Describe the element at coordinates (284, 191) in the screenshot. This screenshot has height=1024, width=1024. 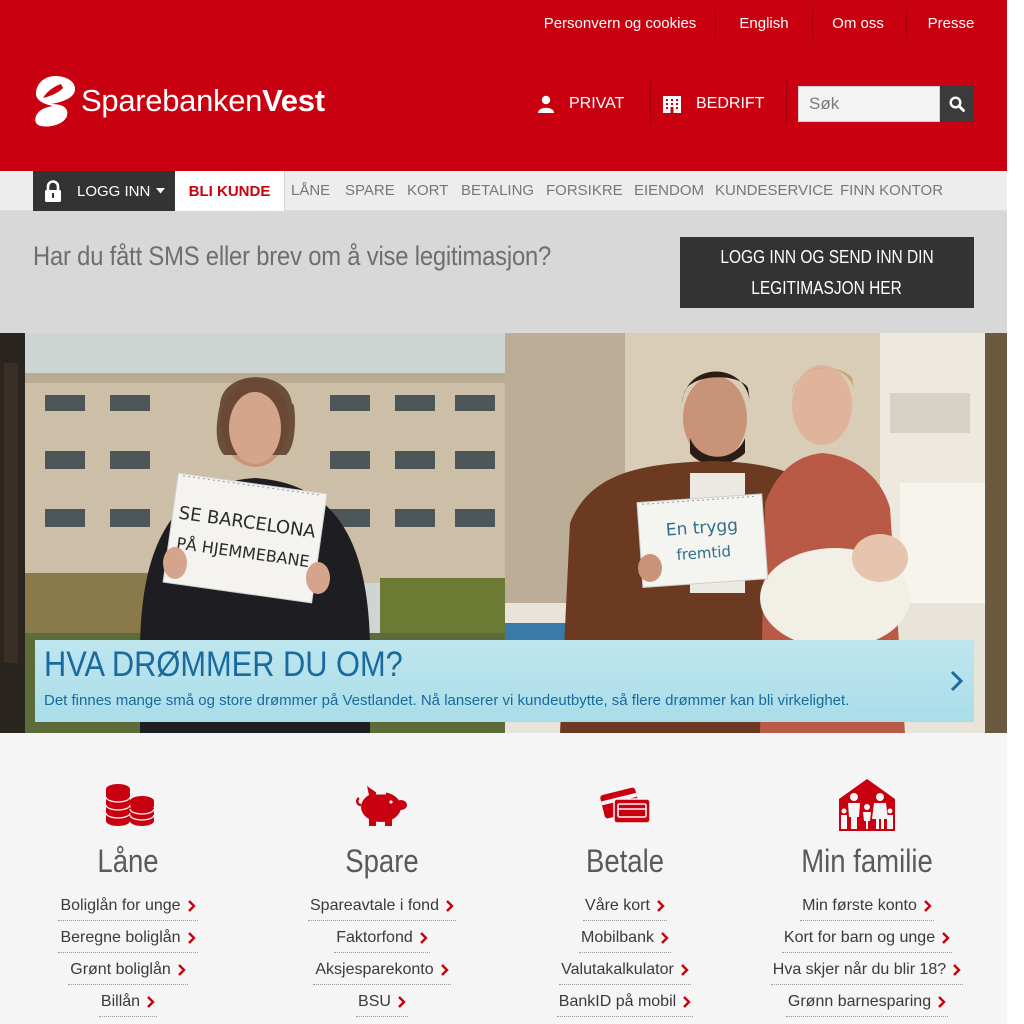
I see `nav-divider` at that location.